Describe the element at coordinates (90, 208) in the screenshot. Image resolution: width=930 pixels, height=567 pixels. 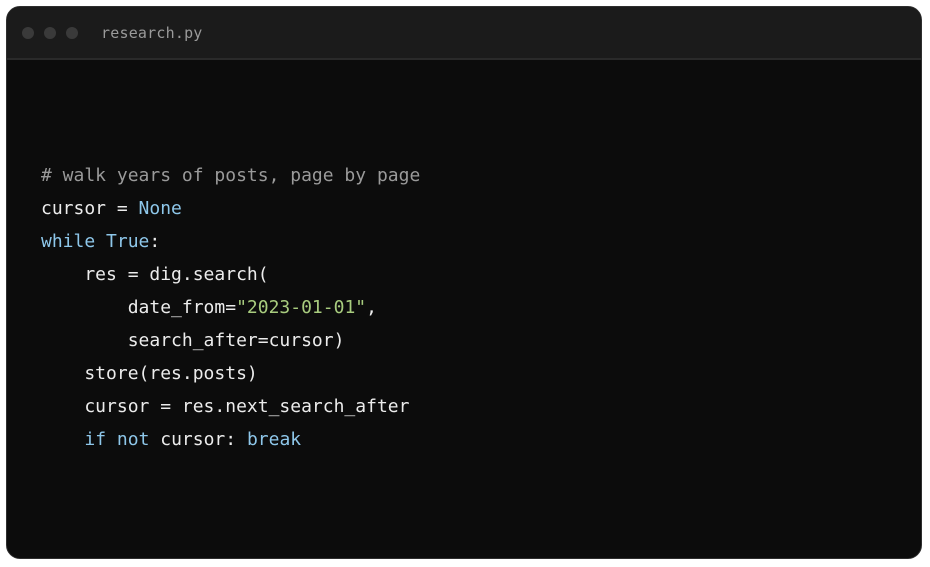
I see `code-text: cursor =` at that location.